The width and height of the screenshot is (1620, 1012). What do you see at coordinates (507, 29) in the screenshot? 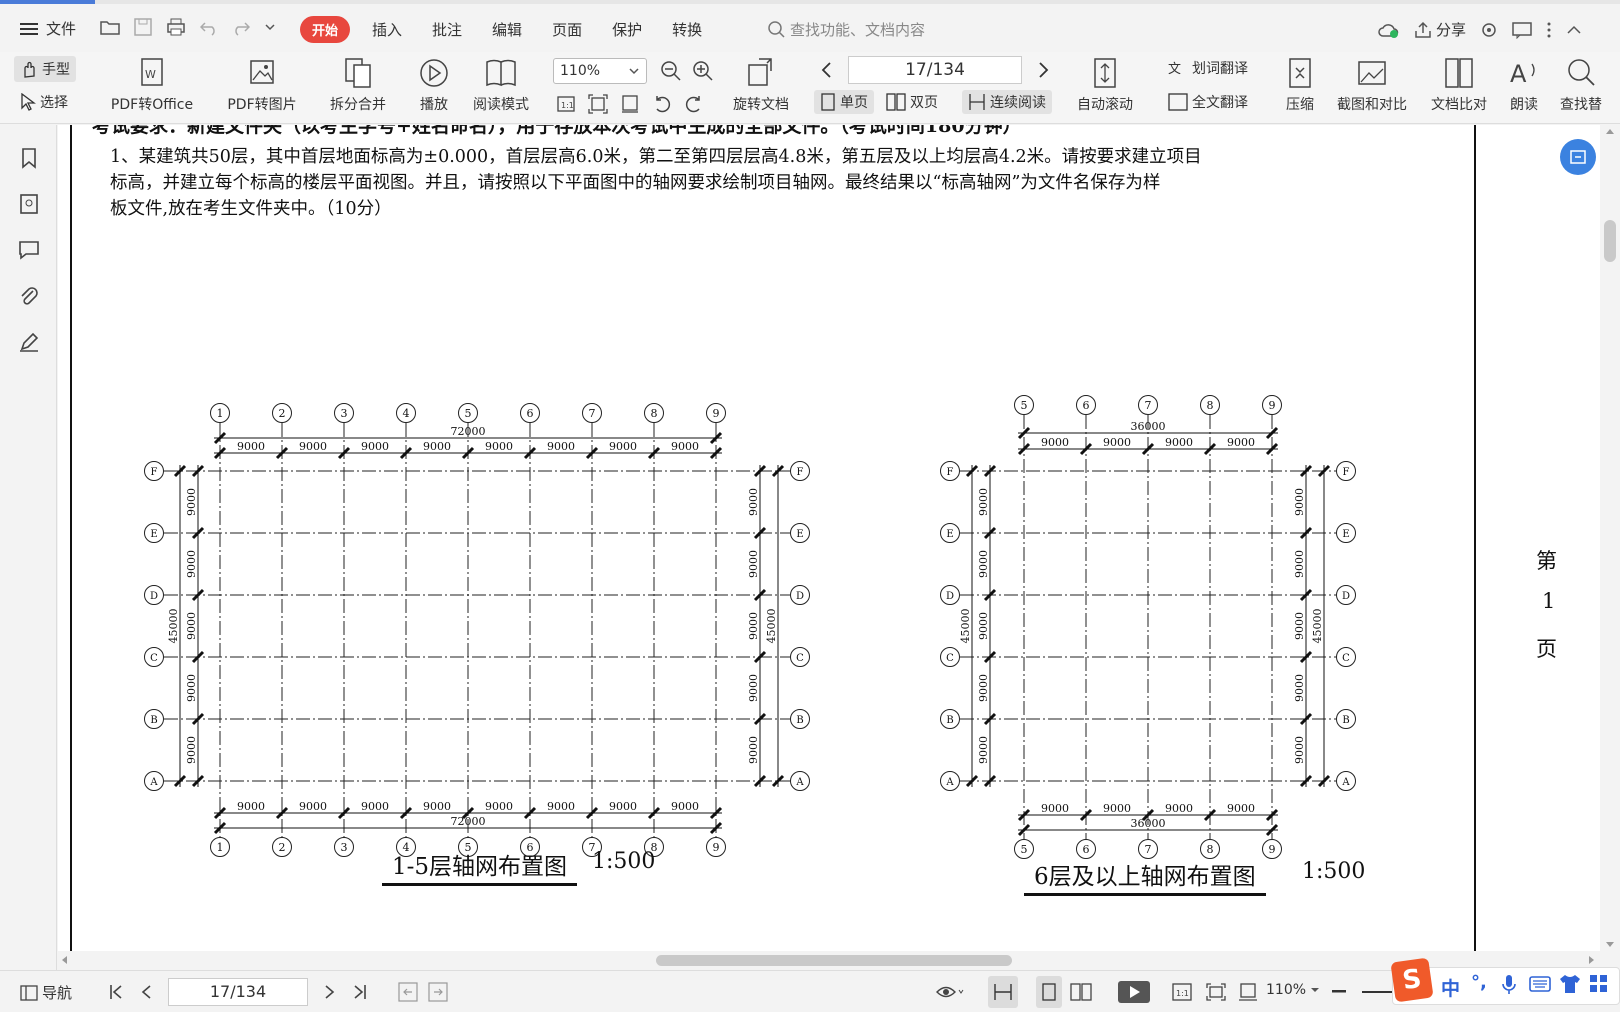
I see `tab-edit: 编辑` at bounding box center [507, 29].